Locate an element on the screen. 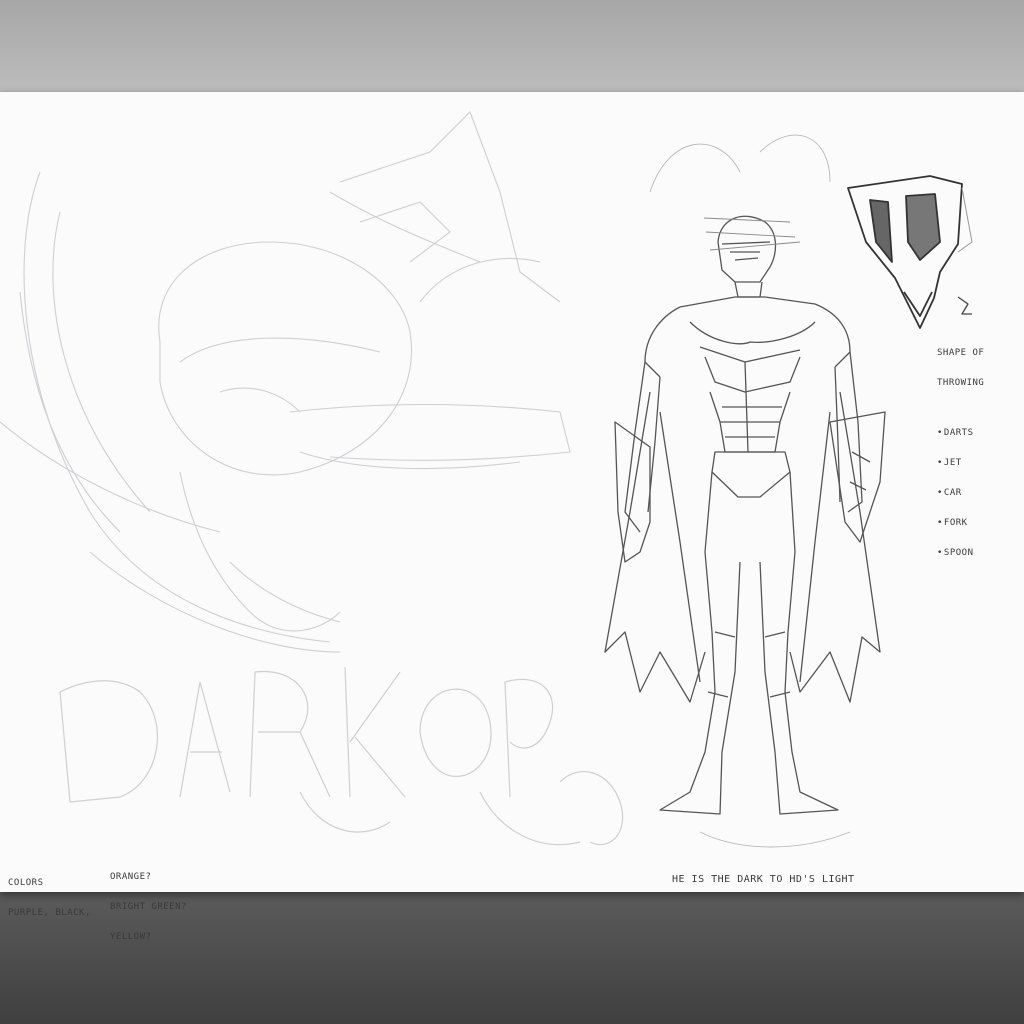 This screenshot has width=1024, height=1024. emblem-note-list: DARTS JET CAR FORK SPOON is located at coordinates (960, 493).